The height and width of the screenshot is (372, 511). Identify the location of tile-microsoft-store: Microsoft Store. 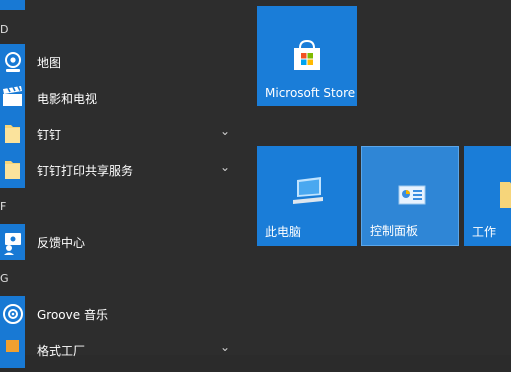
(307, 56).